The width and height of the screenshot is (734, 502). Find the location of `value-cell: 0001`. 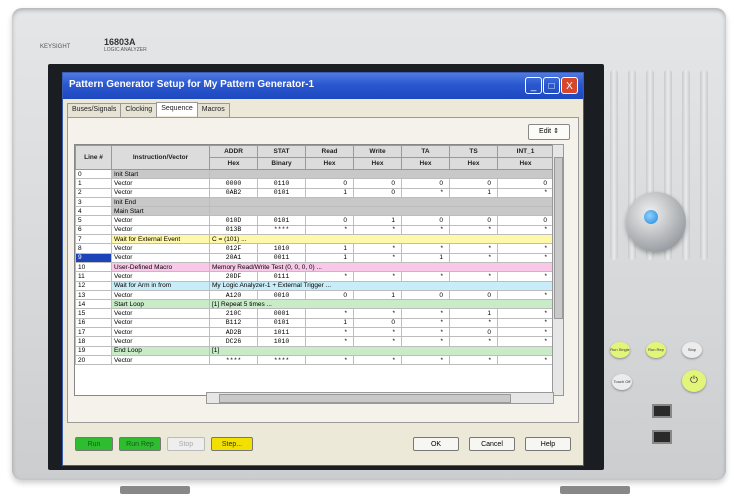

value-cell: 0001 is located at coordinates (281, 313).